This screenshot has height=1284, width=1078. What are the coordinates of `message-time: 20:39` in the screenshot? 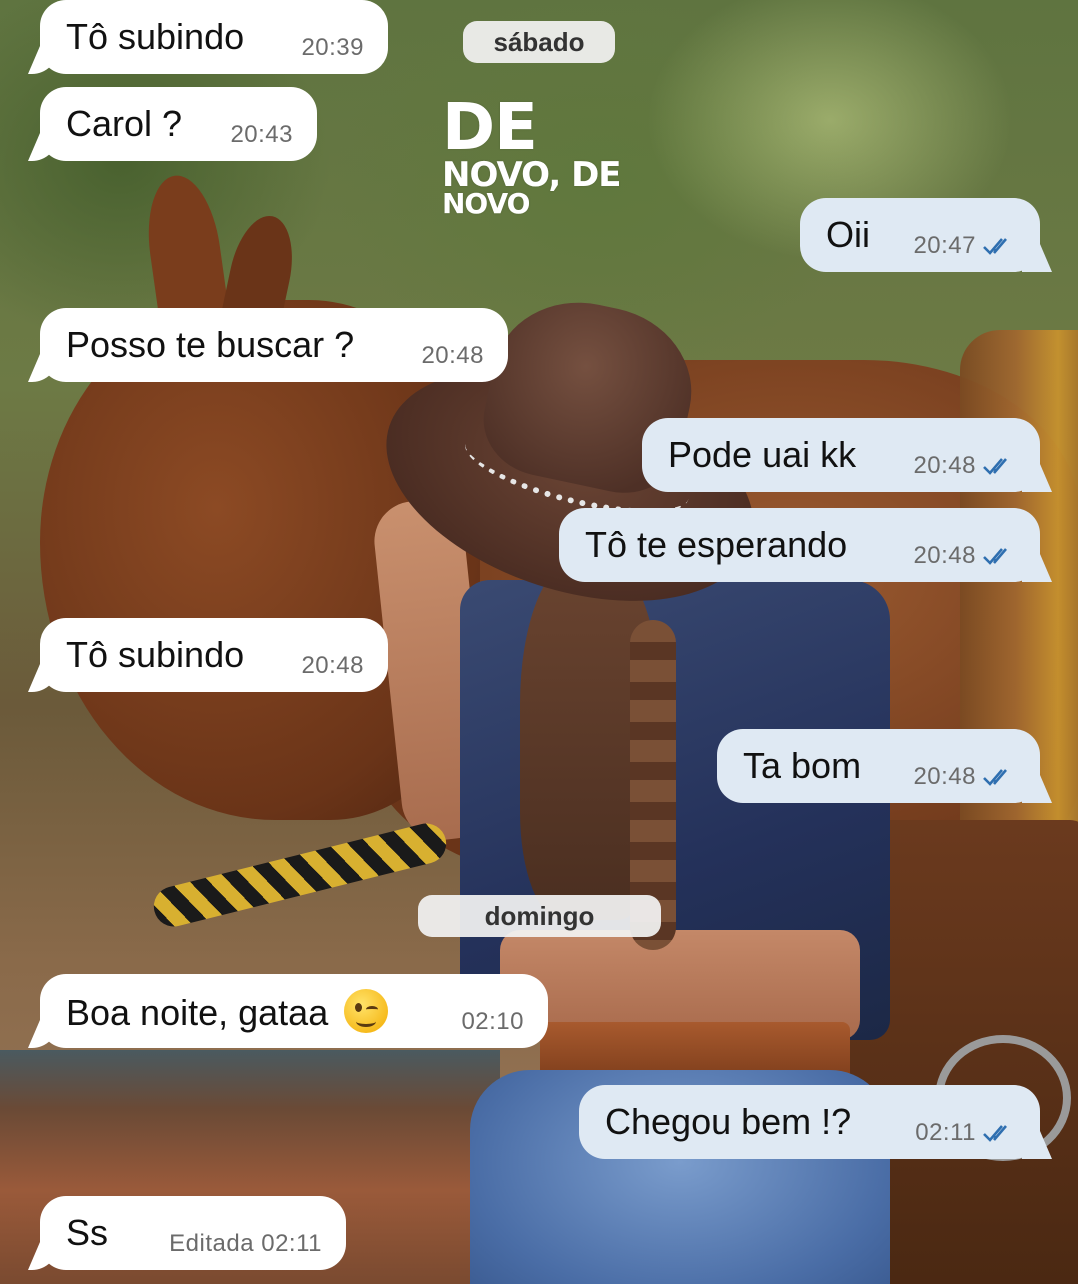 It's located at (332, 47).